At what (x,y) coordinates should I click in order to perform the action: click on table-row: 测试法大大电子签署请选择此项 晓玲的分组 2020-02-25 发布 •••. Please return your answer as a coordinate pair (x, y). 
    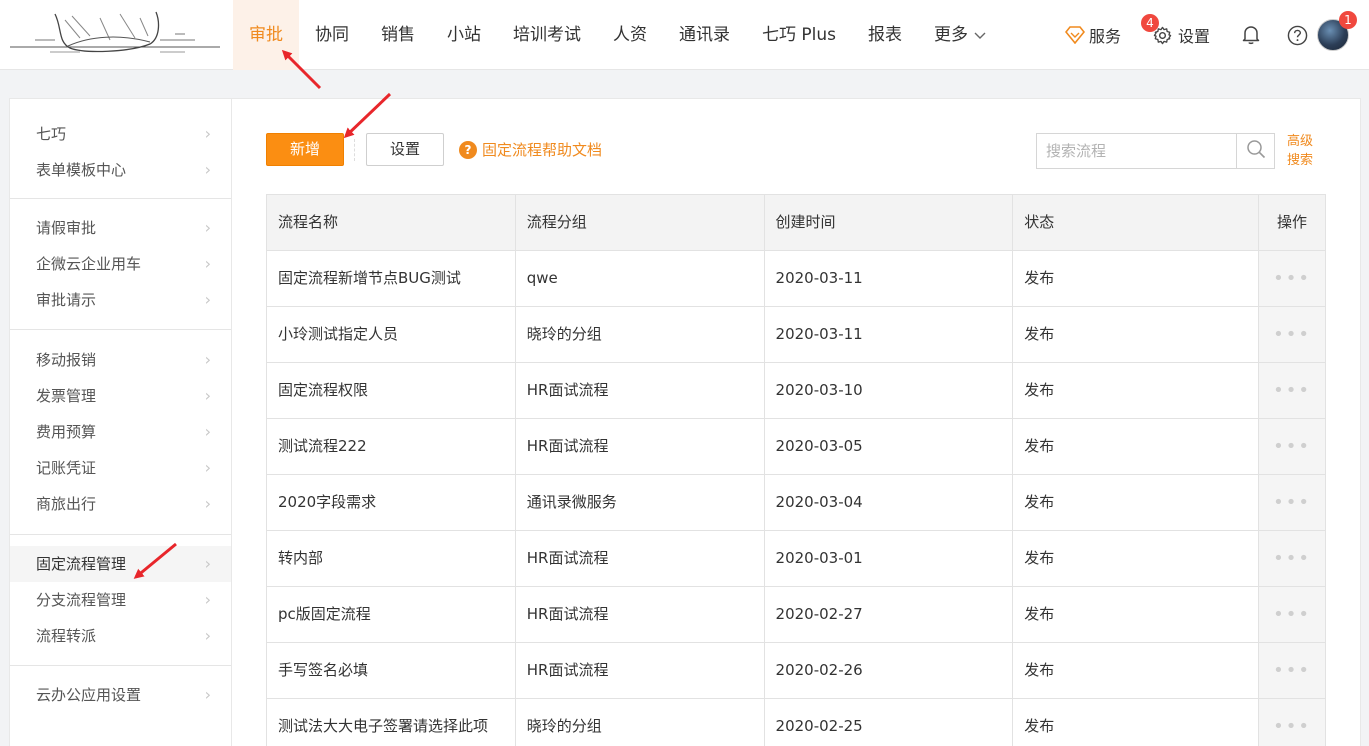
    Looking at the image, I should click on (796, 722).